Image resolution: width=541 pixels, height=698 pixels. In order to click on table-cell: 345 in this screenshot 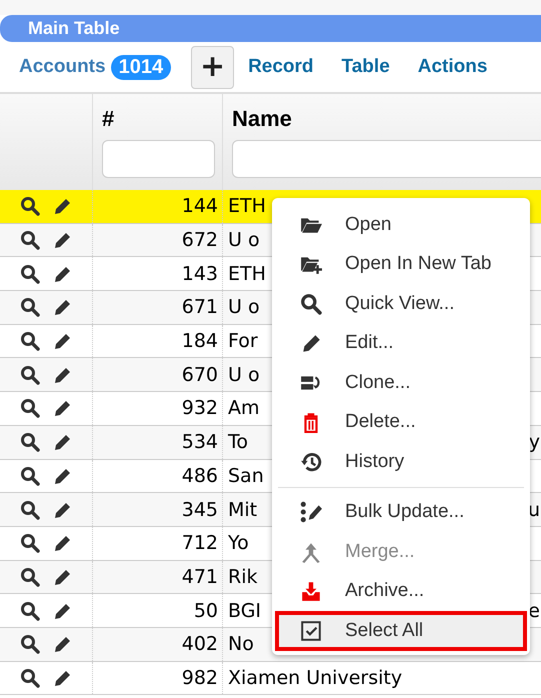, I will do `click(200, 509)`.